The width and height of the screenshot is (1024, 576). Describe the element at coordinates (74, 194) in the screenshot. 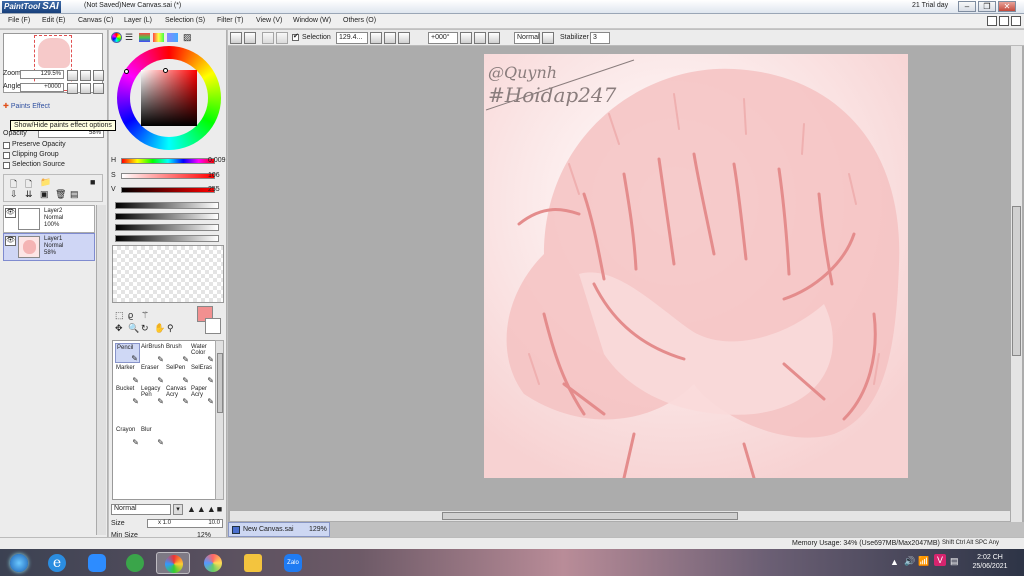

I see `layer-options-icon: ▤` at that location.